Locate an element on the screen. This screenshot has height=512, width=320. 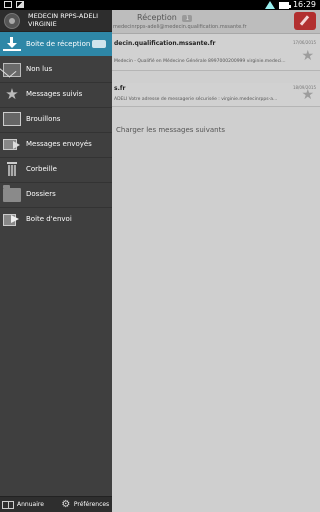
nav-item-label: Non lus is located at coordinates (39, 69).